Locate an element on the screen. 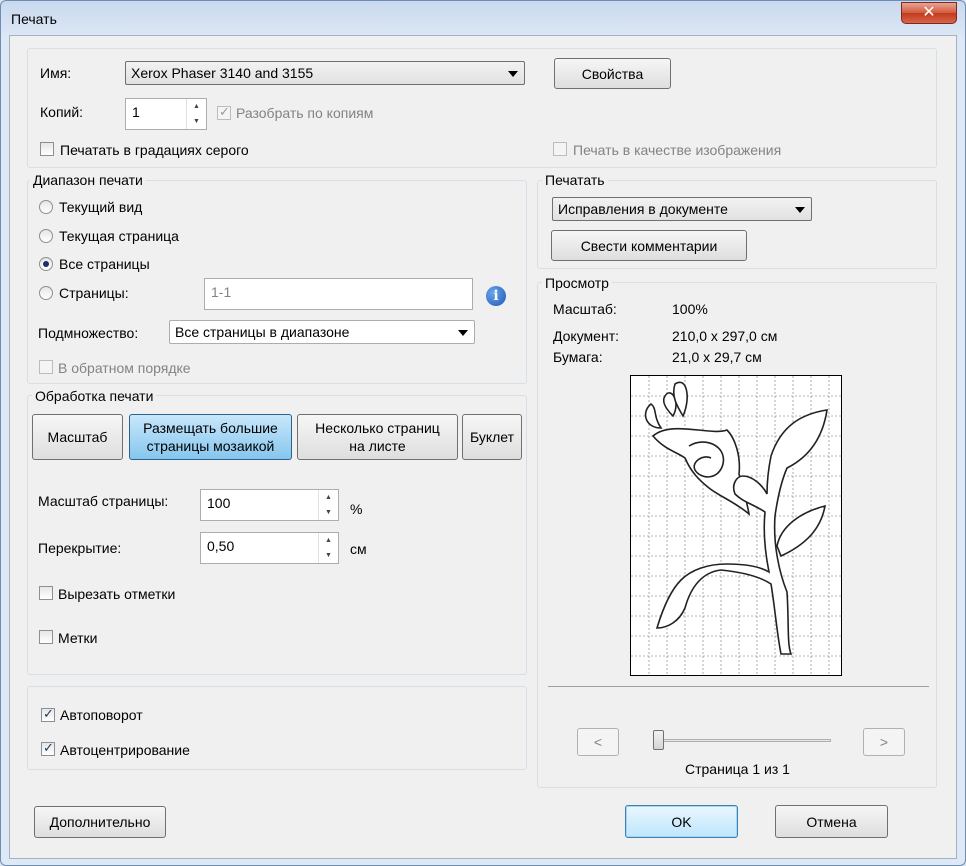  tile-pages-button: Размещать большие страницы мозаикой is located at coordinates (210, 437).